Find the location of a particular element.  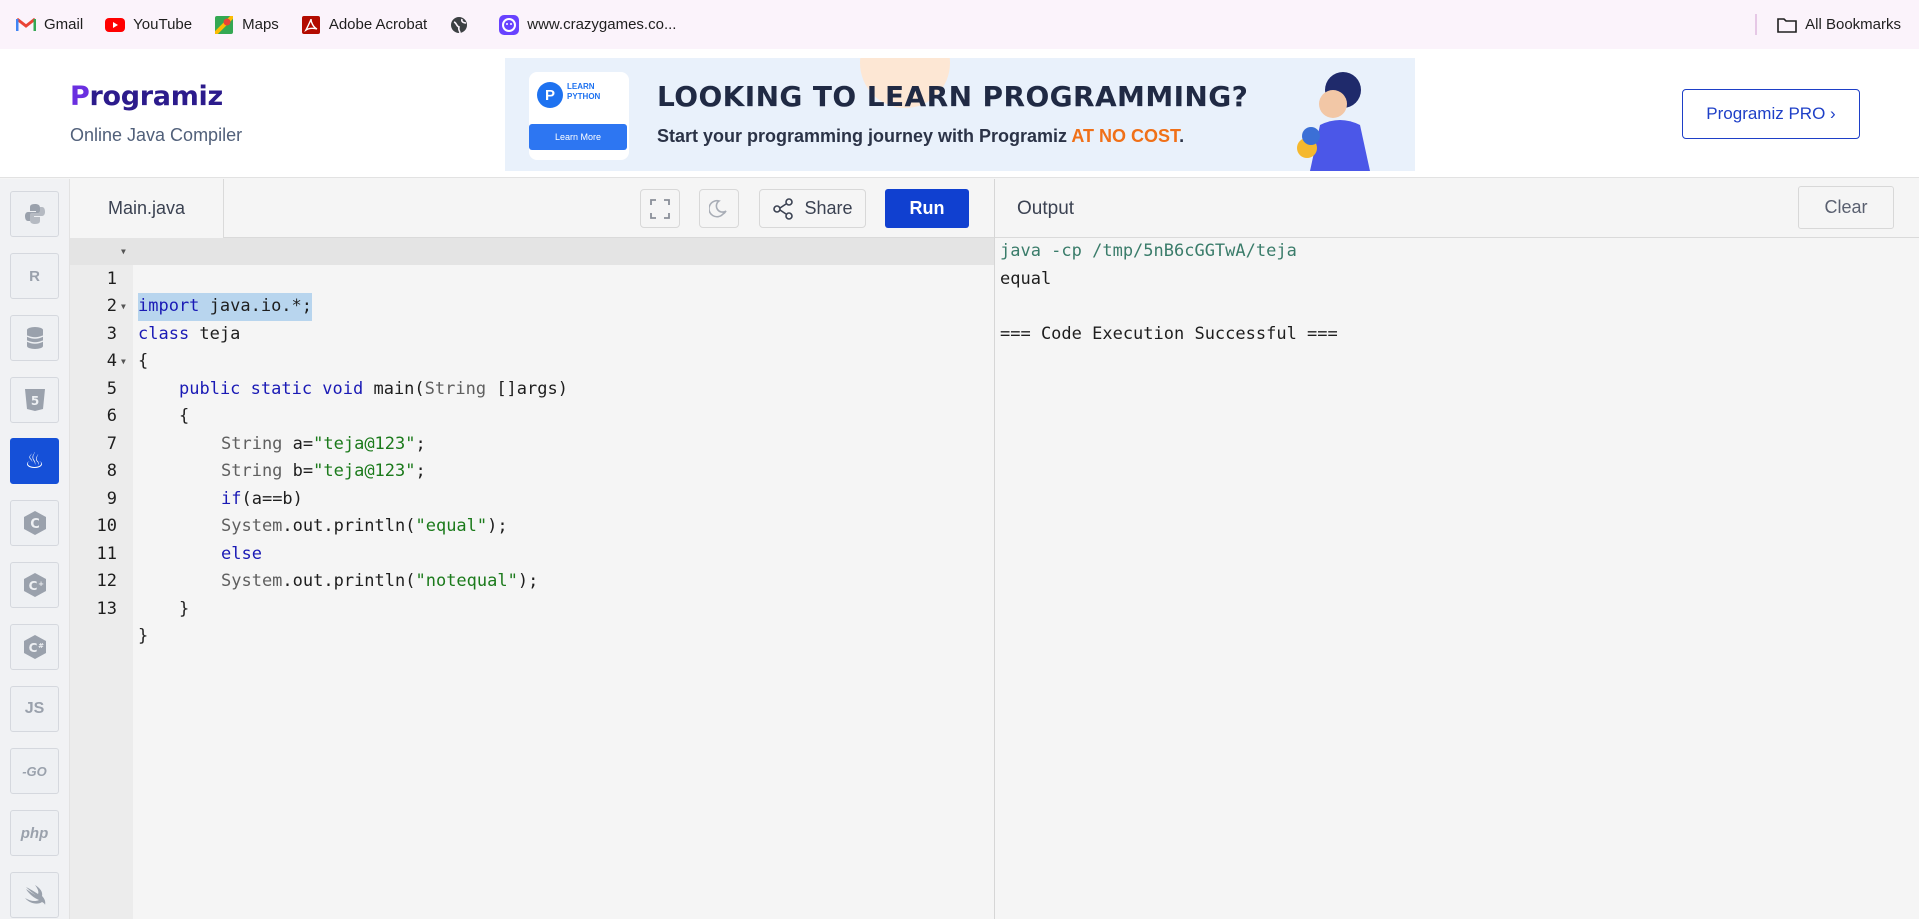

learn-python-logo-icon: P is located at coordinates (550, 95).